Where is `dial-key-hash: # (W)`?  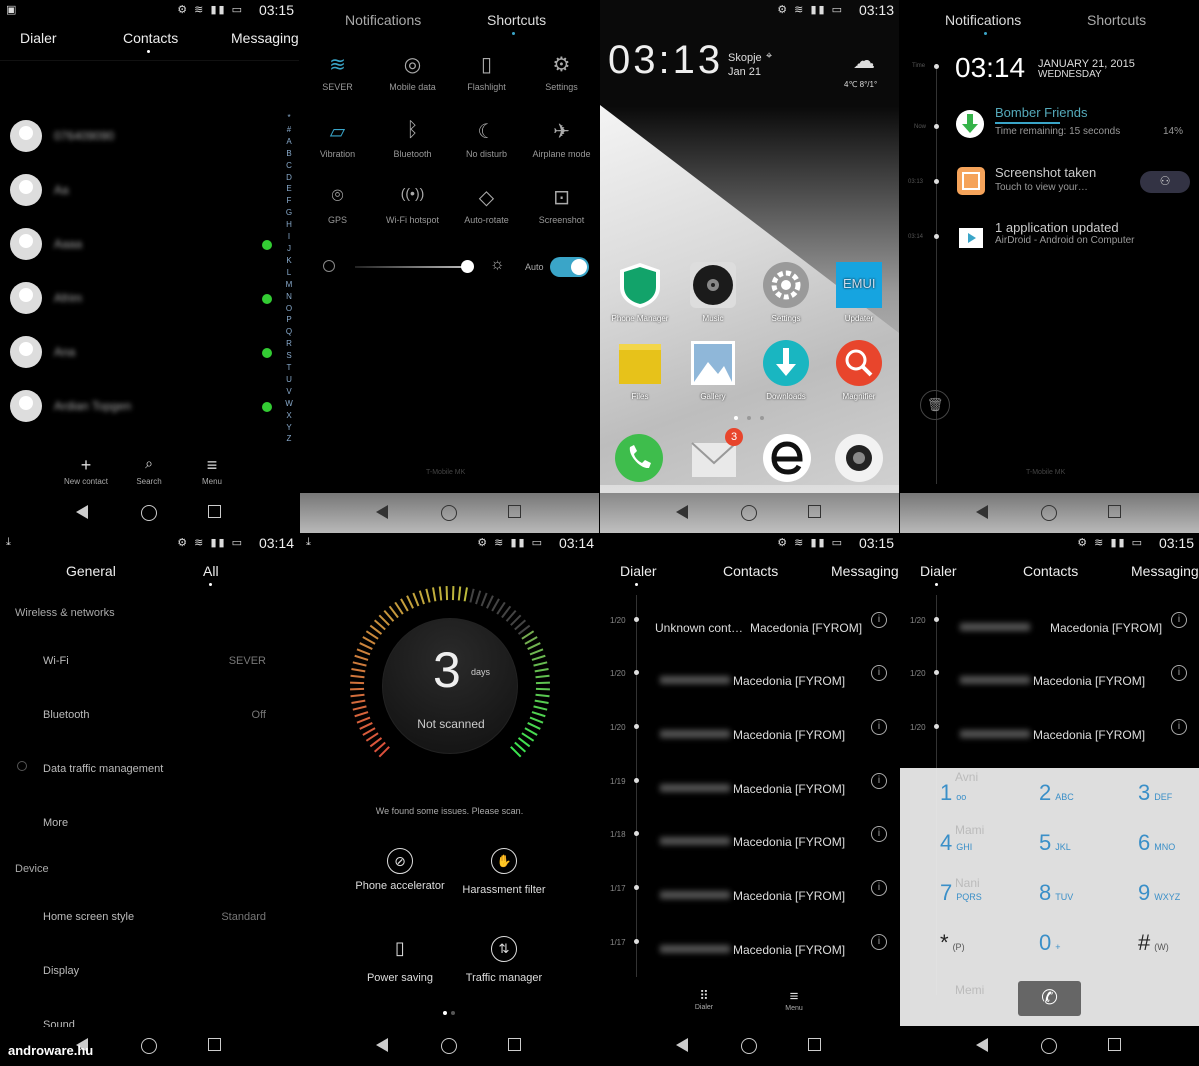 dial-key-hash: # (W) is located at coordinates (1153, 943).